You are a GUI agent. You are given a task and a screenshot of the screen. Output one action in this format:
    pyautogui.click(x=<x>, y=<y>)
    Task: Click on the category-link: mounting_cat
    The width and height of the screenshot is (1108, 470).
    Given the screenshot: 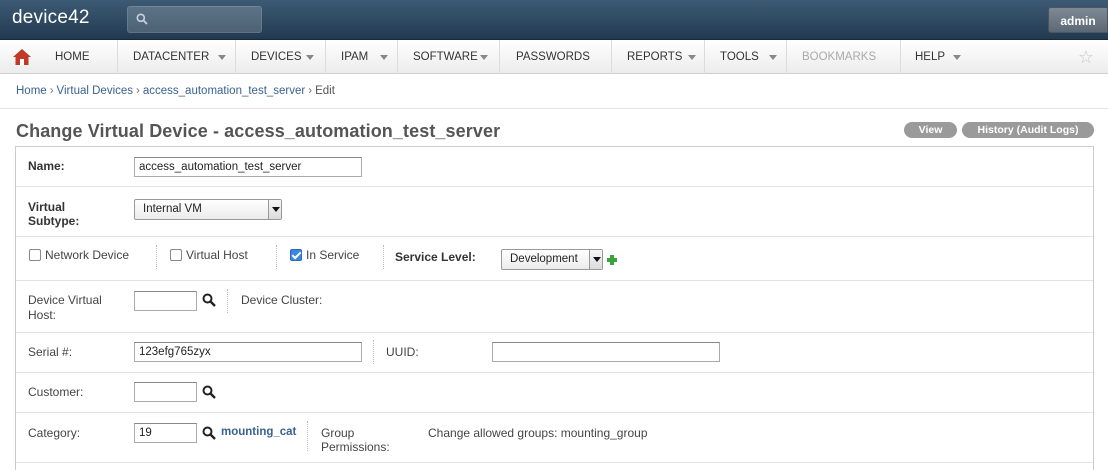 What is the action you would take?
    pyautogui.click(x=258, y=432)
    